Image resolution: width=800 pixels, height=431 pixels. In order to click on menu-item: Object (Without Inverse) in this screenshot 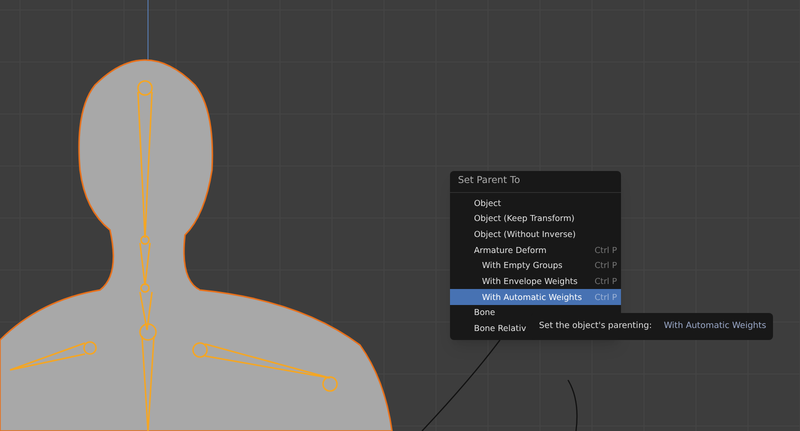, I will do `click(535, 234)`.